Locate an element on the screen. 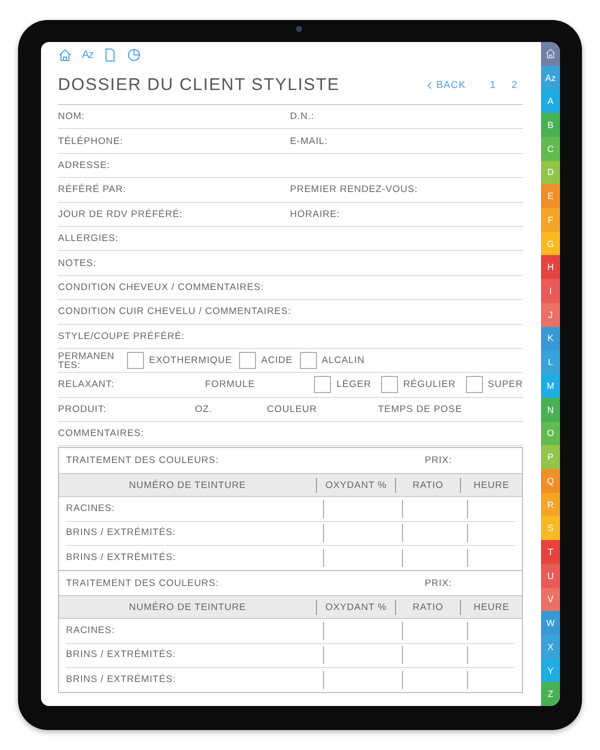 The image size is (600, 750). index-tab: X is located at coordinates (550, 646).